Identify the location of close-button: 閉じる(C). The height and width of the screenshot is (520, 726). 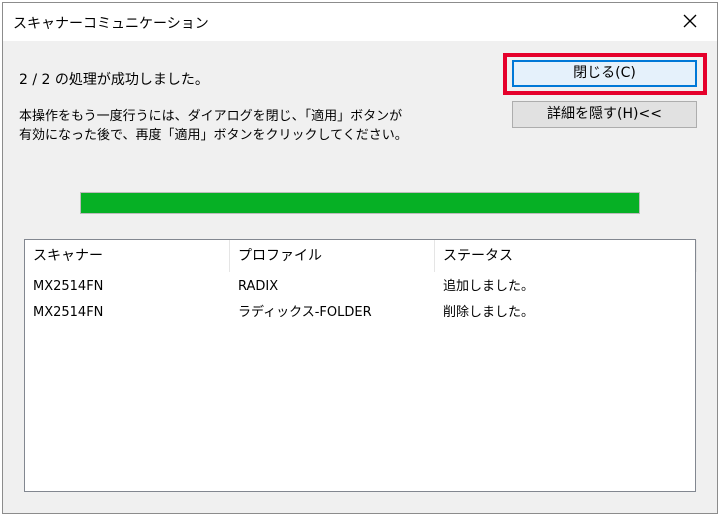
(604, 73).